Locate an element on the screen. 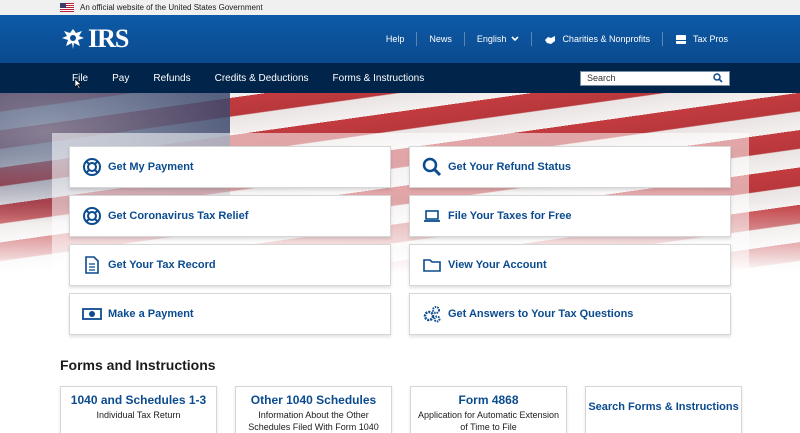 This screenshot has height=433, width=800. language-dropdown: English is located at coordinates (497, 39).